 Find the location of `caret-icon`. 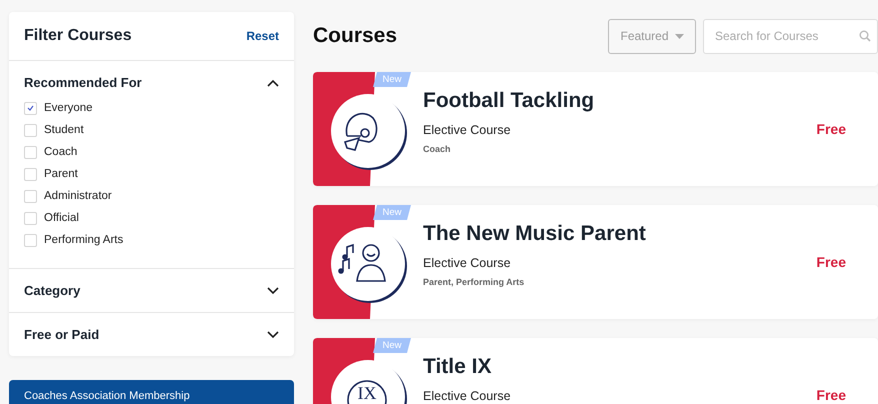

caret-icon is located at coordinates (679, 36).